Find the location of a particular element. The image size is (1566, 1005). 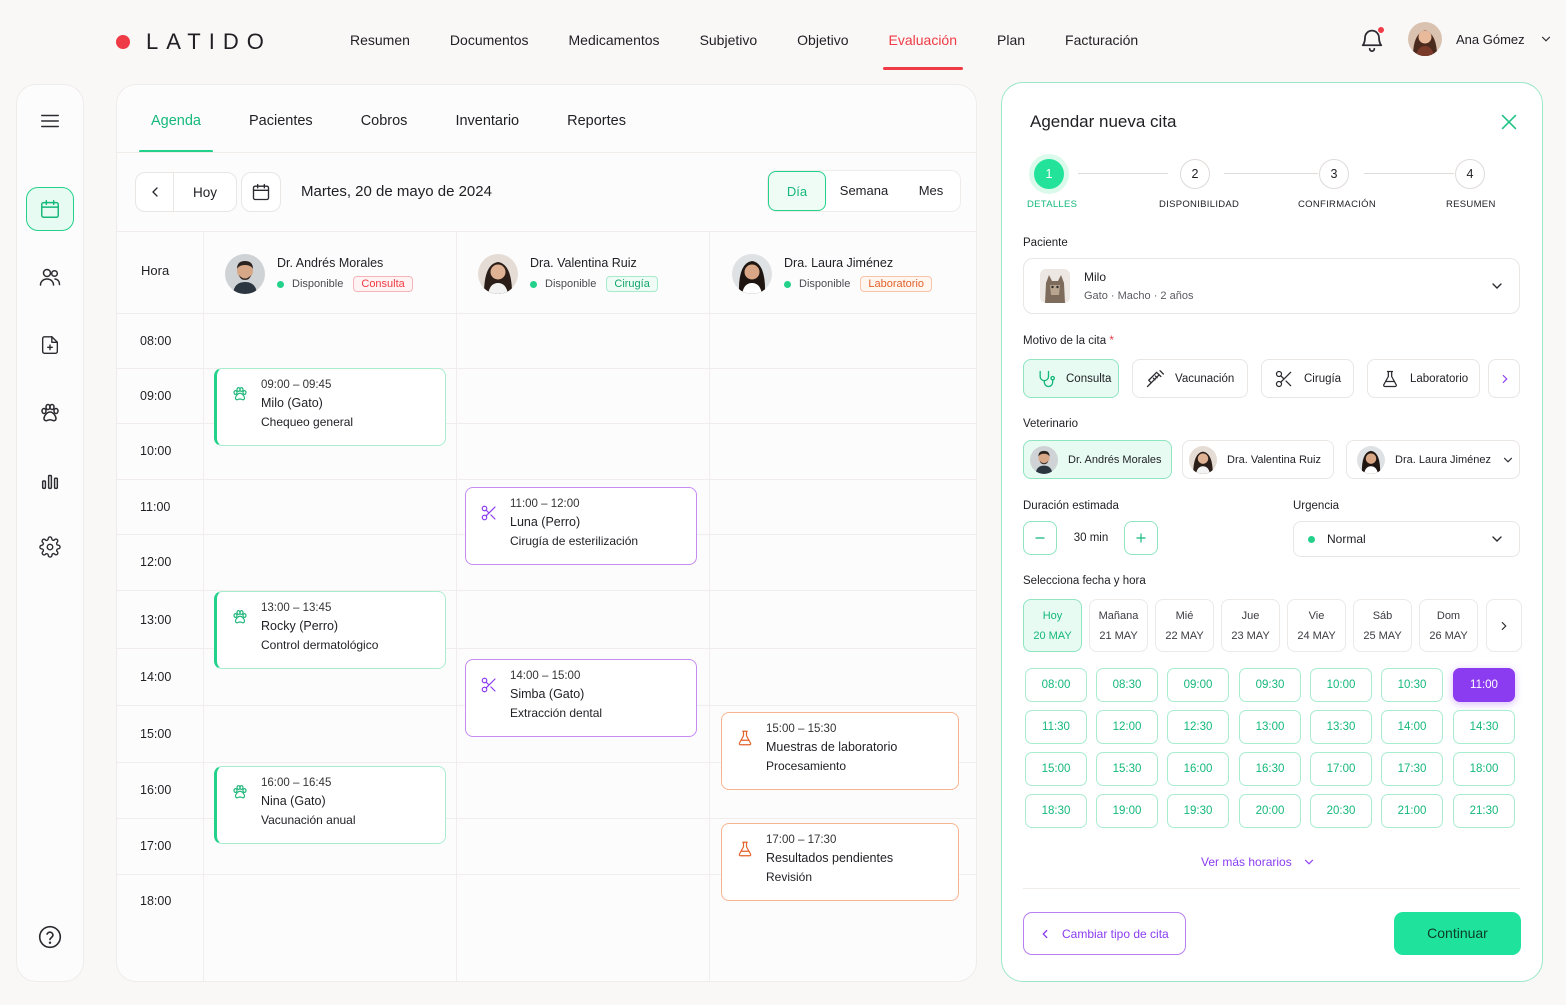

day-option: Mié 22 MAY is located at coordinates (1184, 625).